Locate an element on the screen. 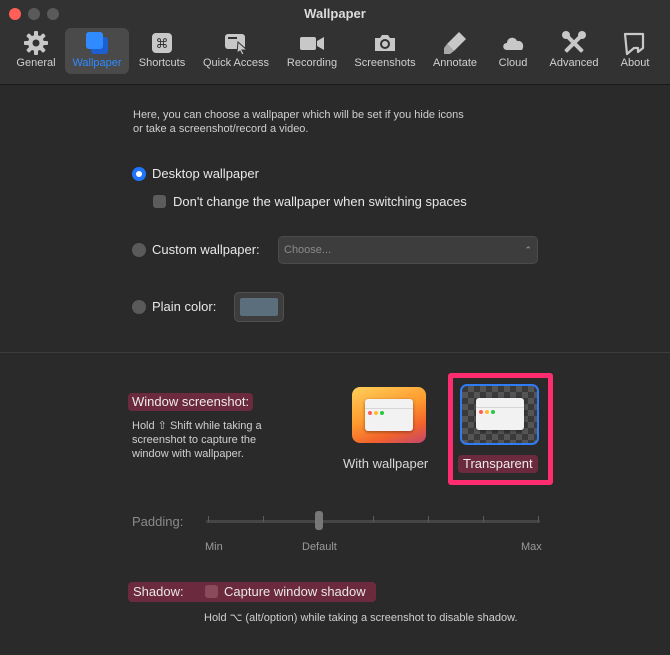 The image size is (670, 655). tab-label: Advanced is located at coordinates (574, 63).